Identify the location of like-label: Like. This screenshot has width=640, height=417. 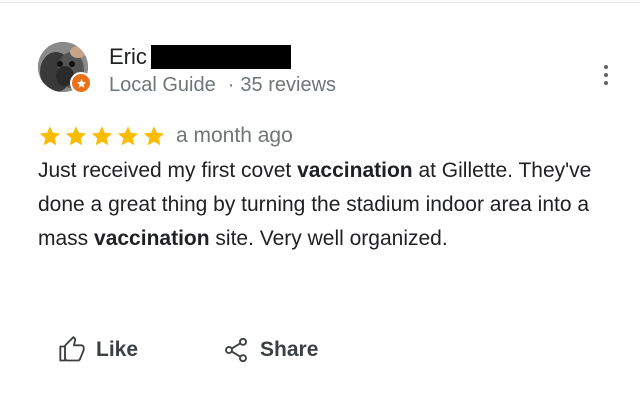
(117, 349).